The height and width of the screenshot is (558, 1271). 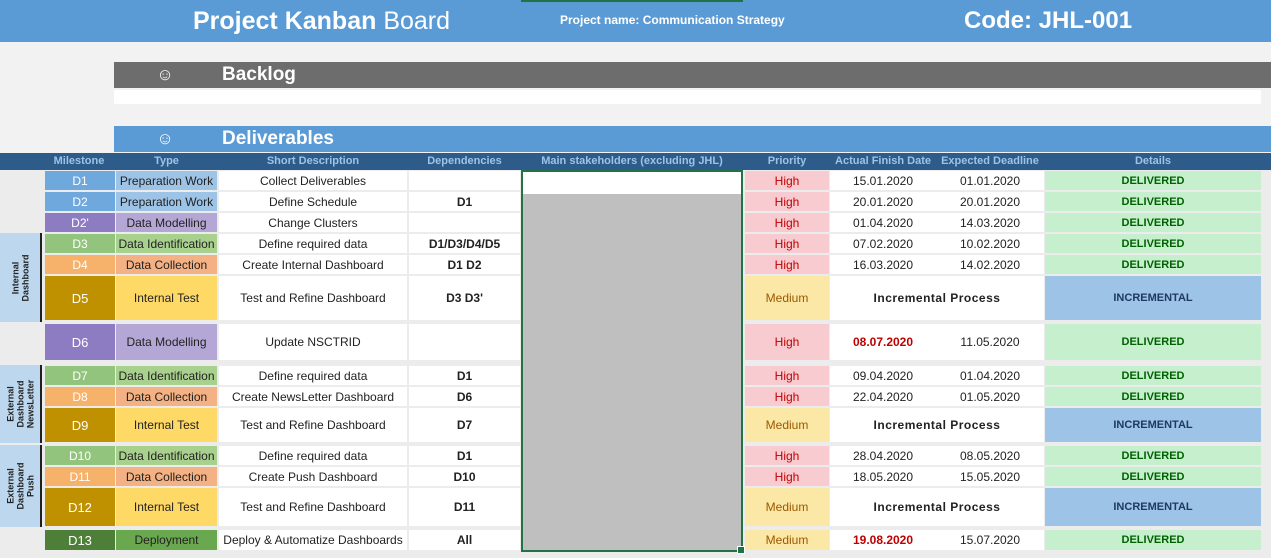 I want to click on milestone-cell: D7, so click(x=80, y=375).